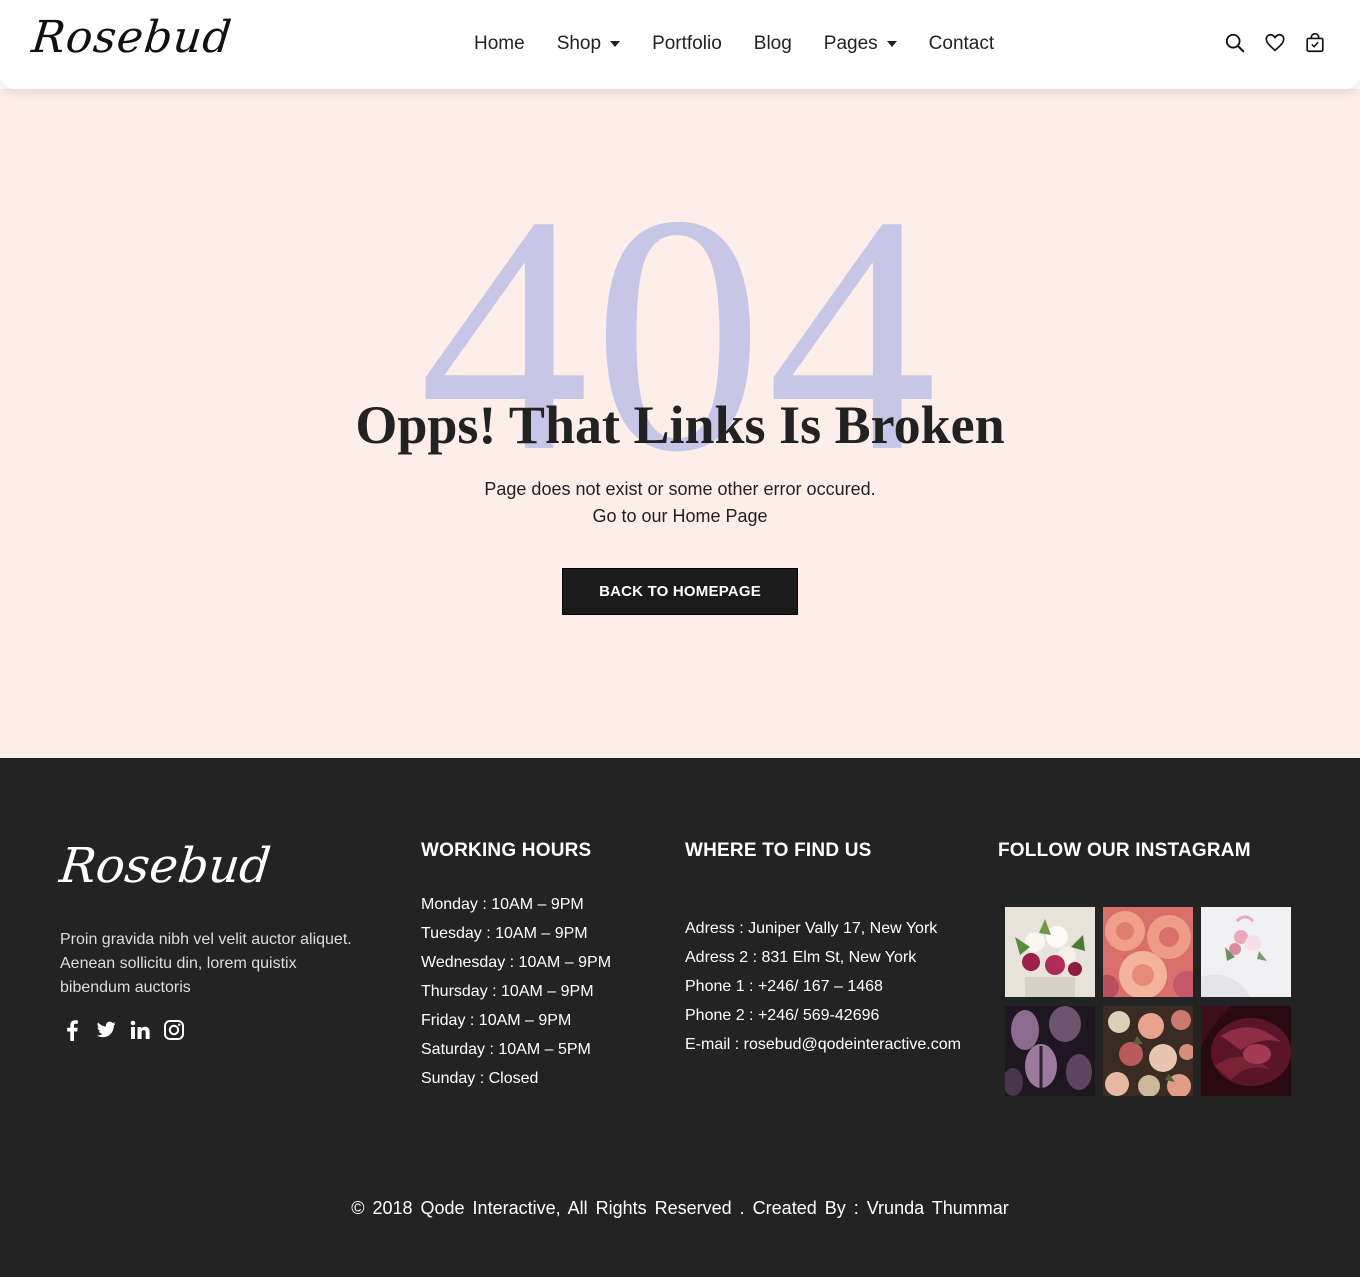 The image size is (1360, 1277). I want to click on social-links, so click(123, 1030).